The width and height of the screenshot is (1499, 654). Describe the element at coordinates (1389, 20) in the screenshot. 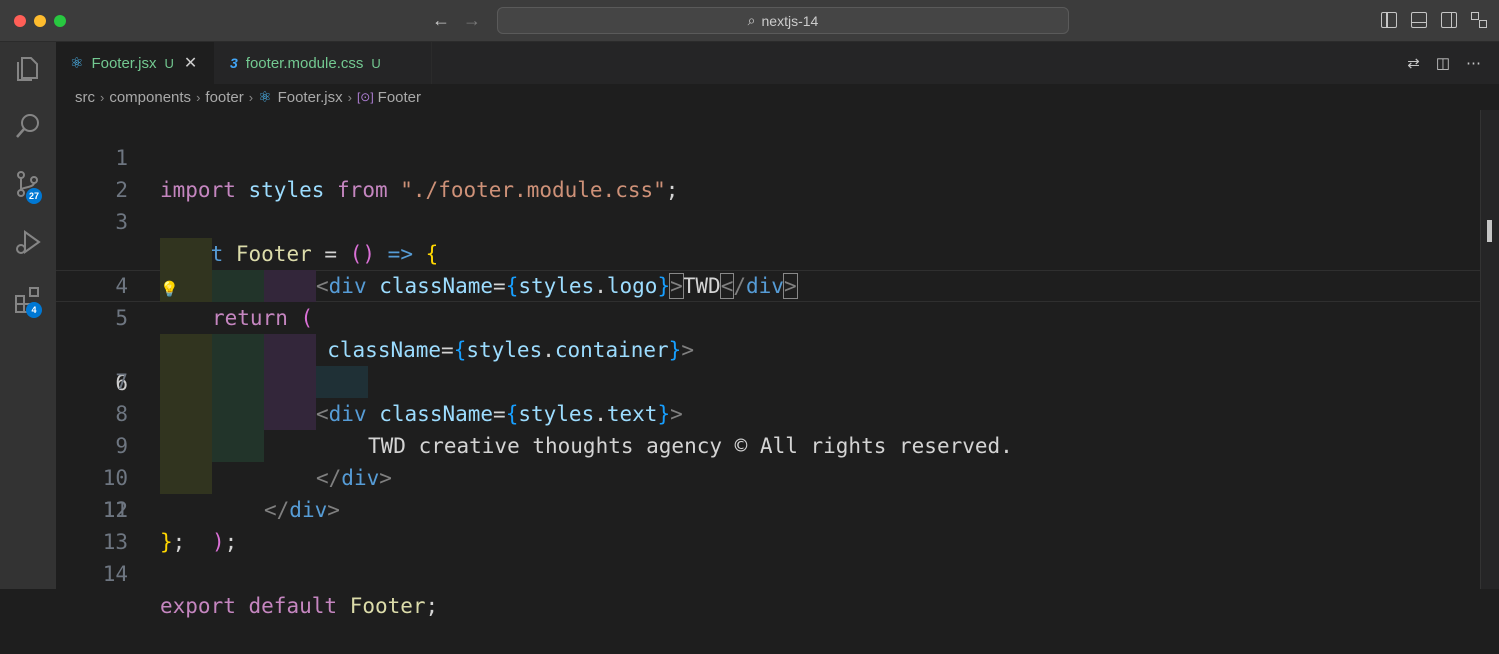

I see `toggle-primary-sidebar-icon` at that location.